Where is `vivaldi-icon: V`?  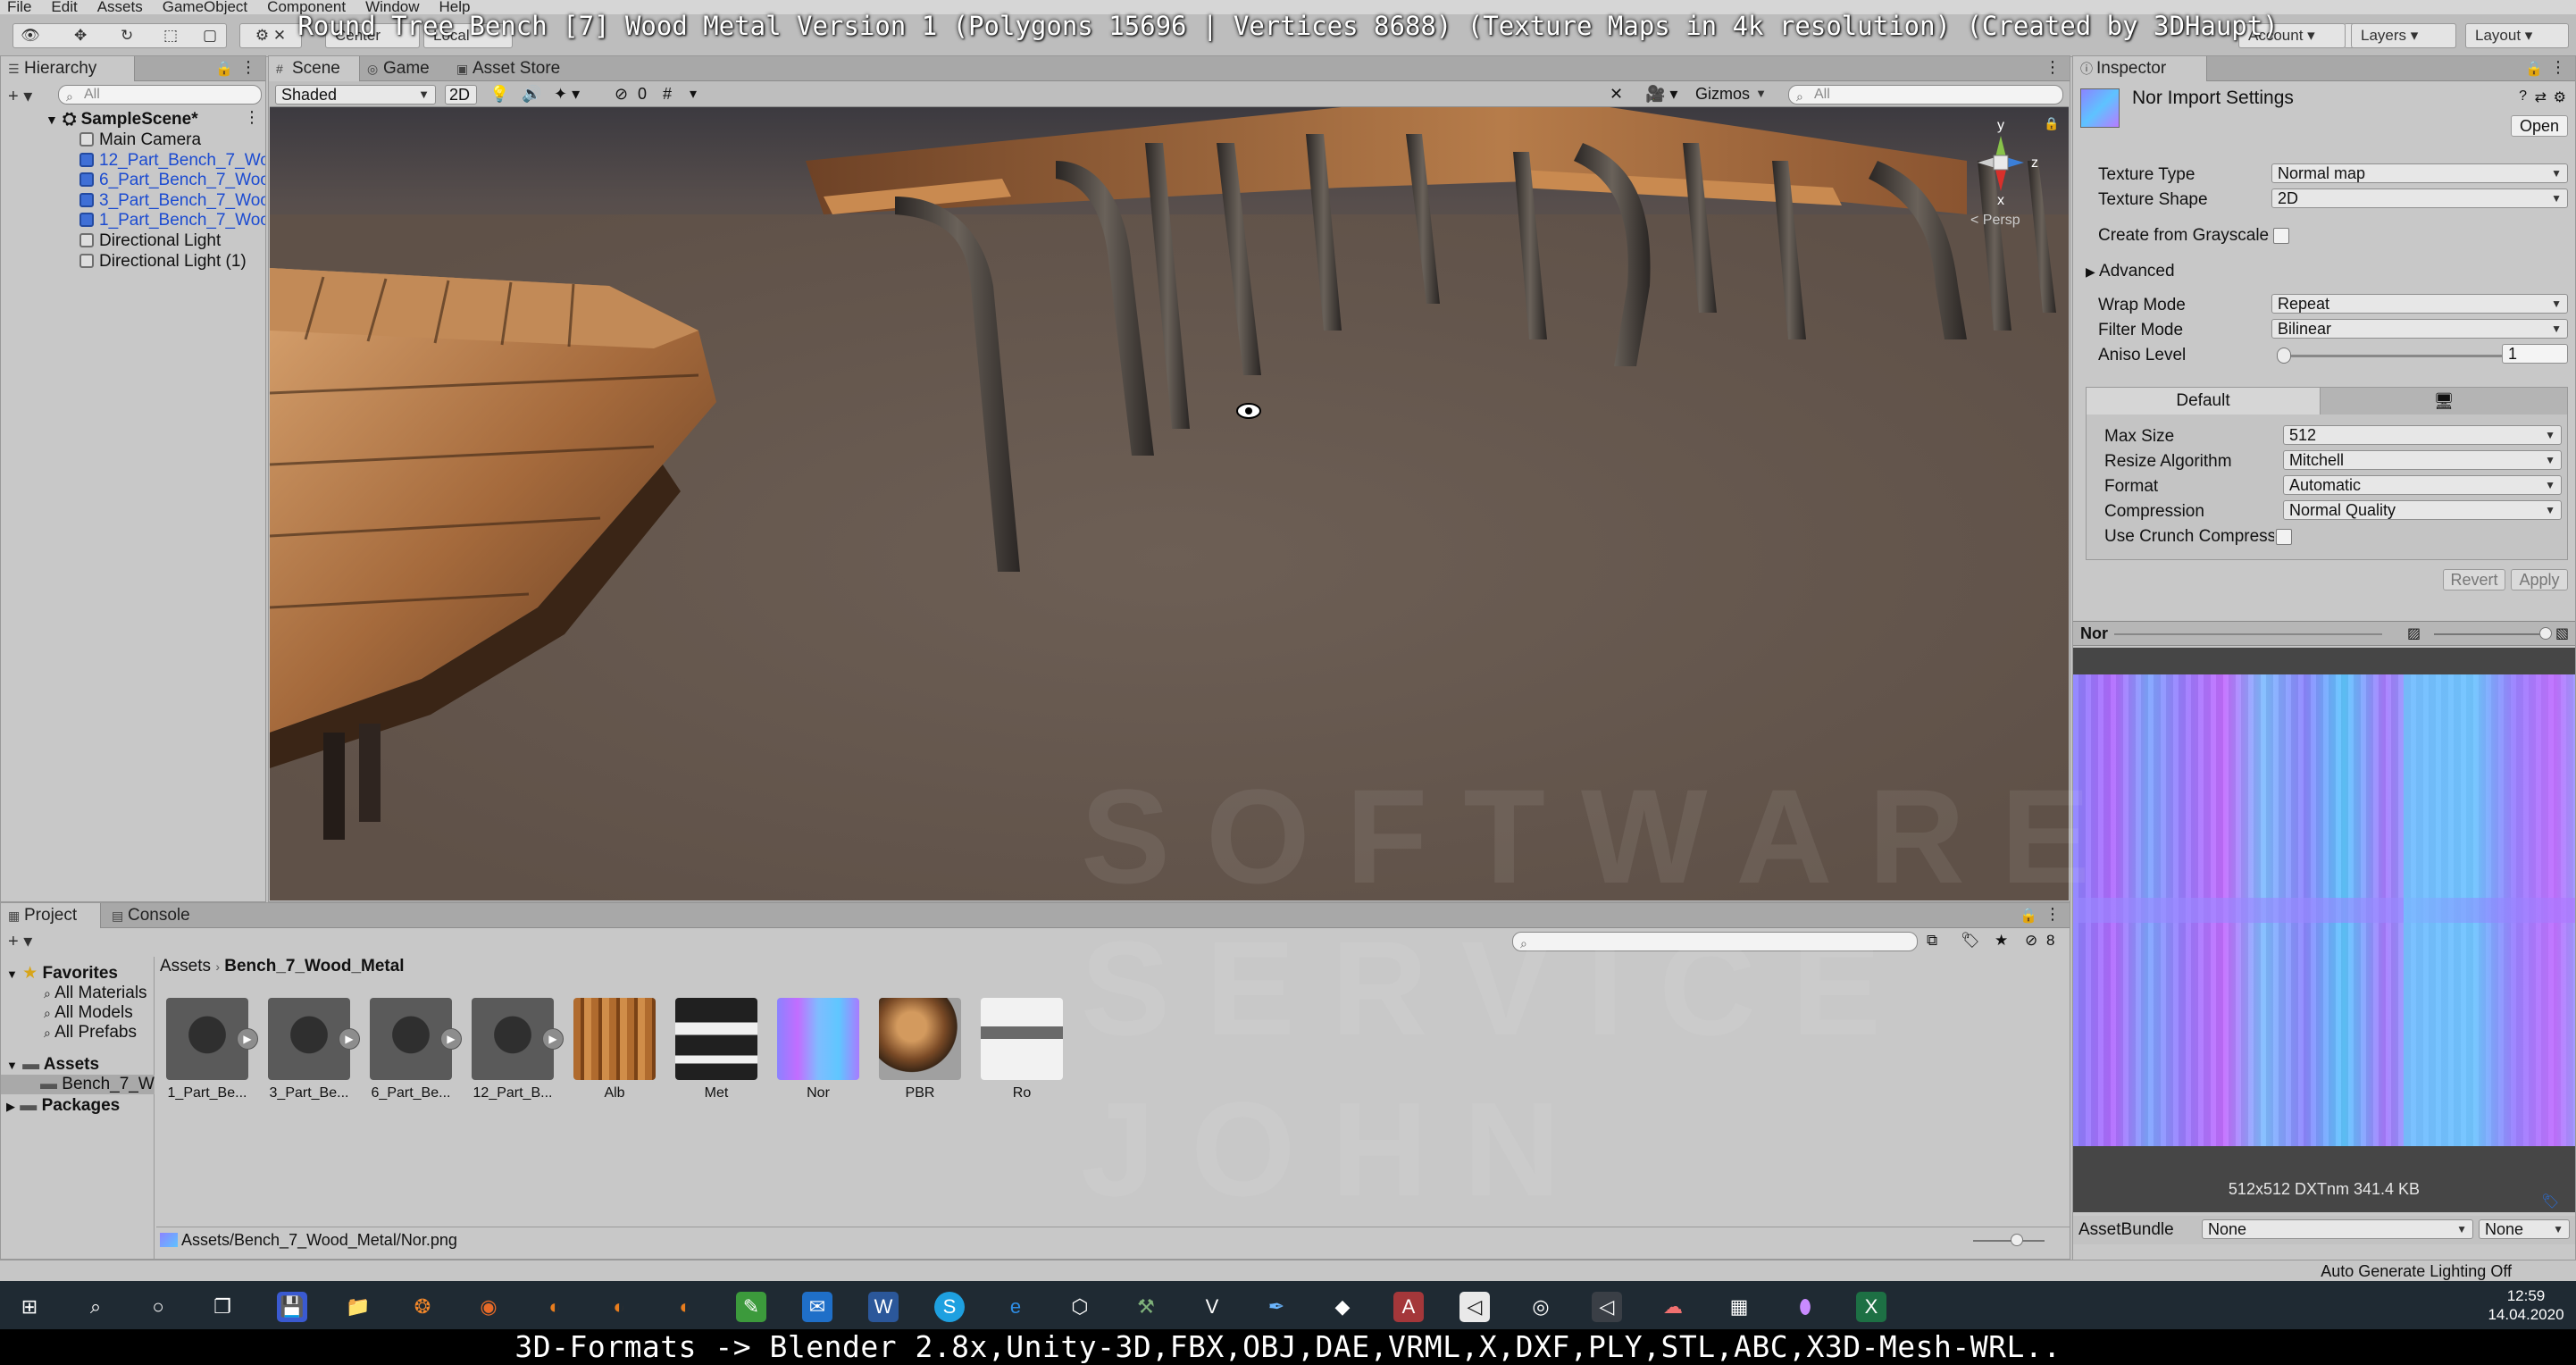
vivaldi-icon: V is located at coordinates (1212, 1307).